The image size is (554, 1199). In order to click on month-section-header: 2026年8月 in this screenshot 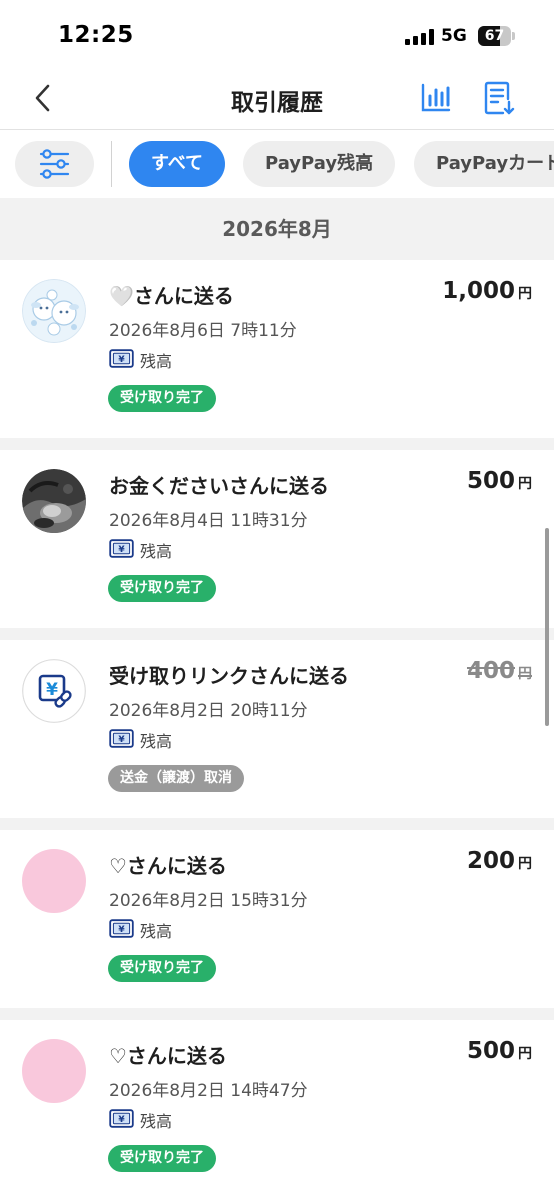, I will do `click(277, 229)`.